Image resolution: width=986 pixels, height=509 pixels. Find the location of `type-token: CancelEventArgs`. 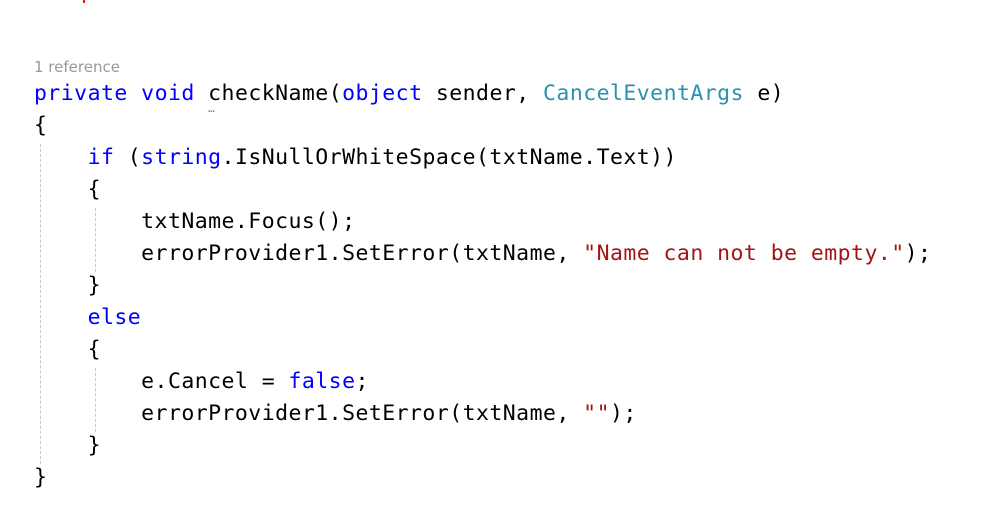

type-token: CancelEventArgs is located at coordinates (643, 93).